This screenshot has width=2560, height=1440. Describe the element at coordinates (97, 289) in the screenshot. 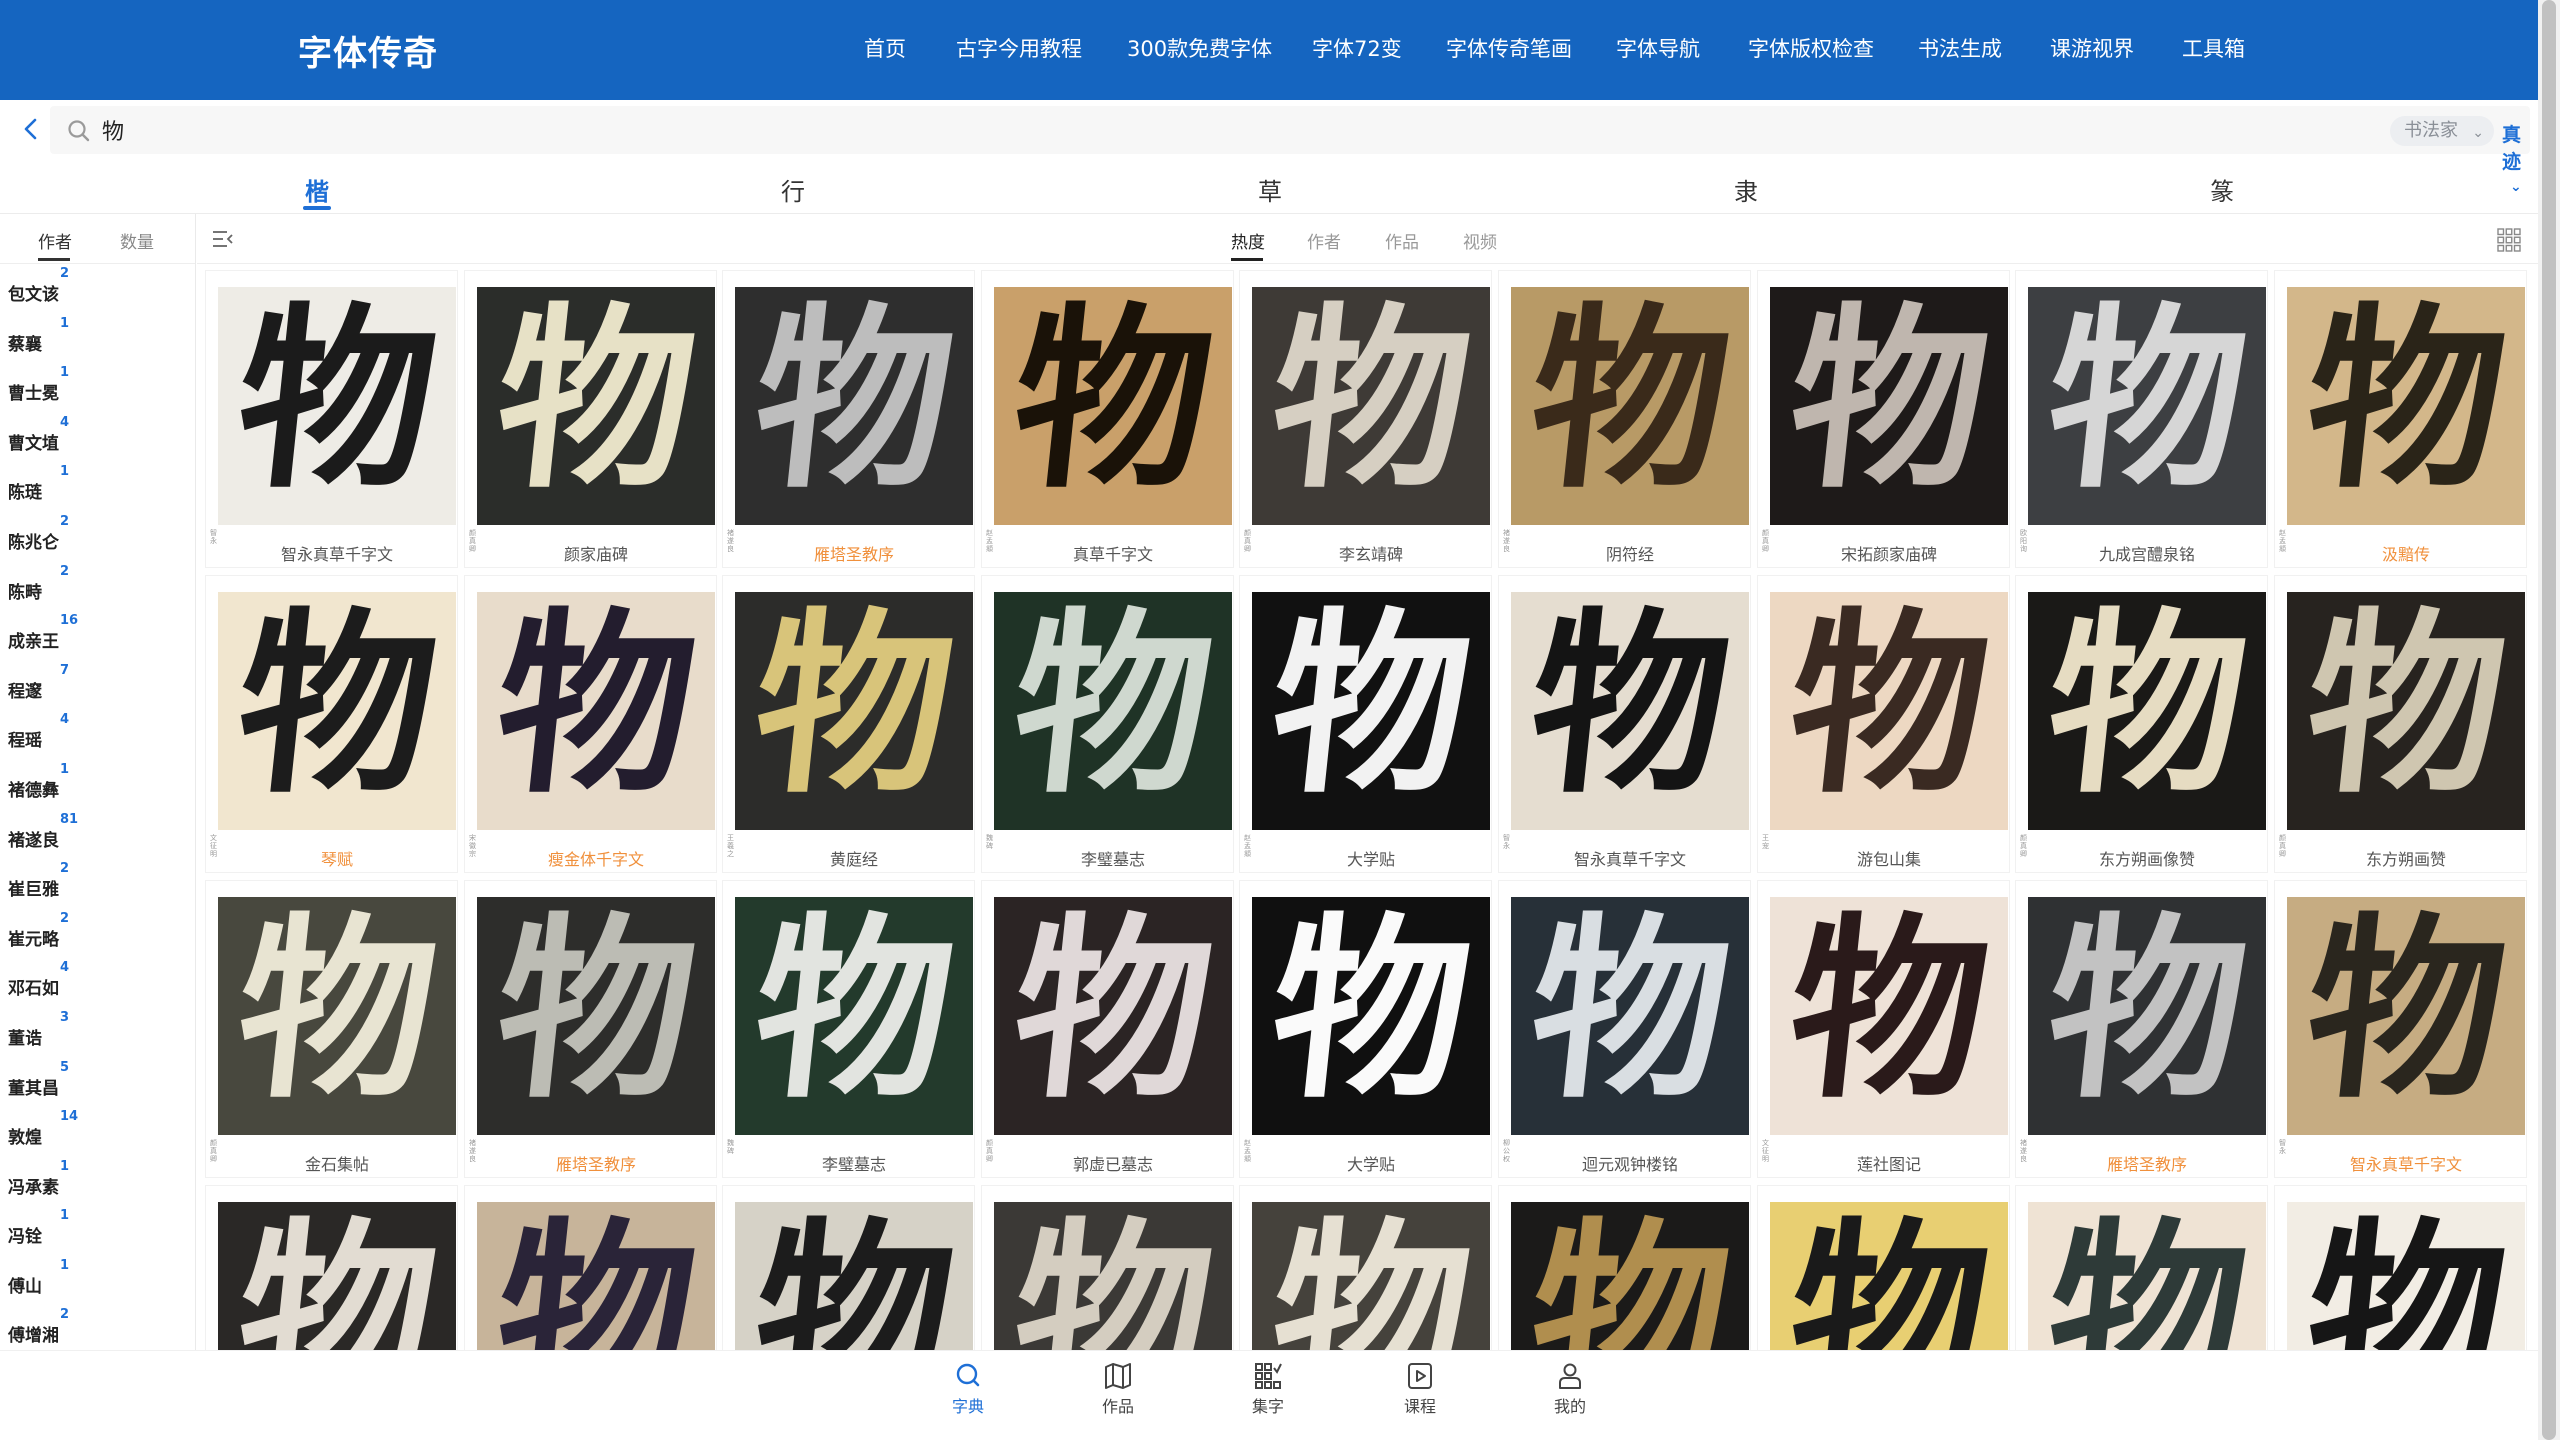

I see `sidebar-item-author: 包文该 2` at that location.